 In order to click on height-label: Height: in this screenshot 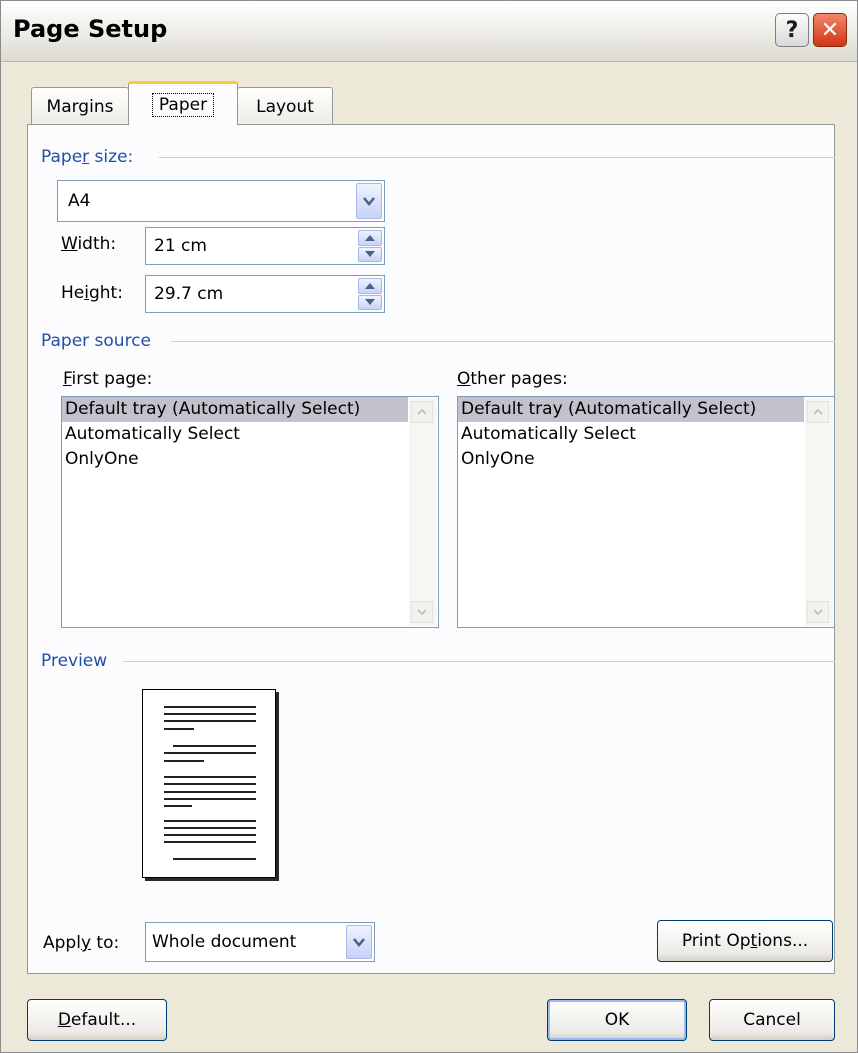, I will do `click(92, 293)`.